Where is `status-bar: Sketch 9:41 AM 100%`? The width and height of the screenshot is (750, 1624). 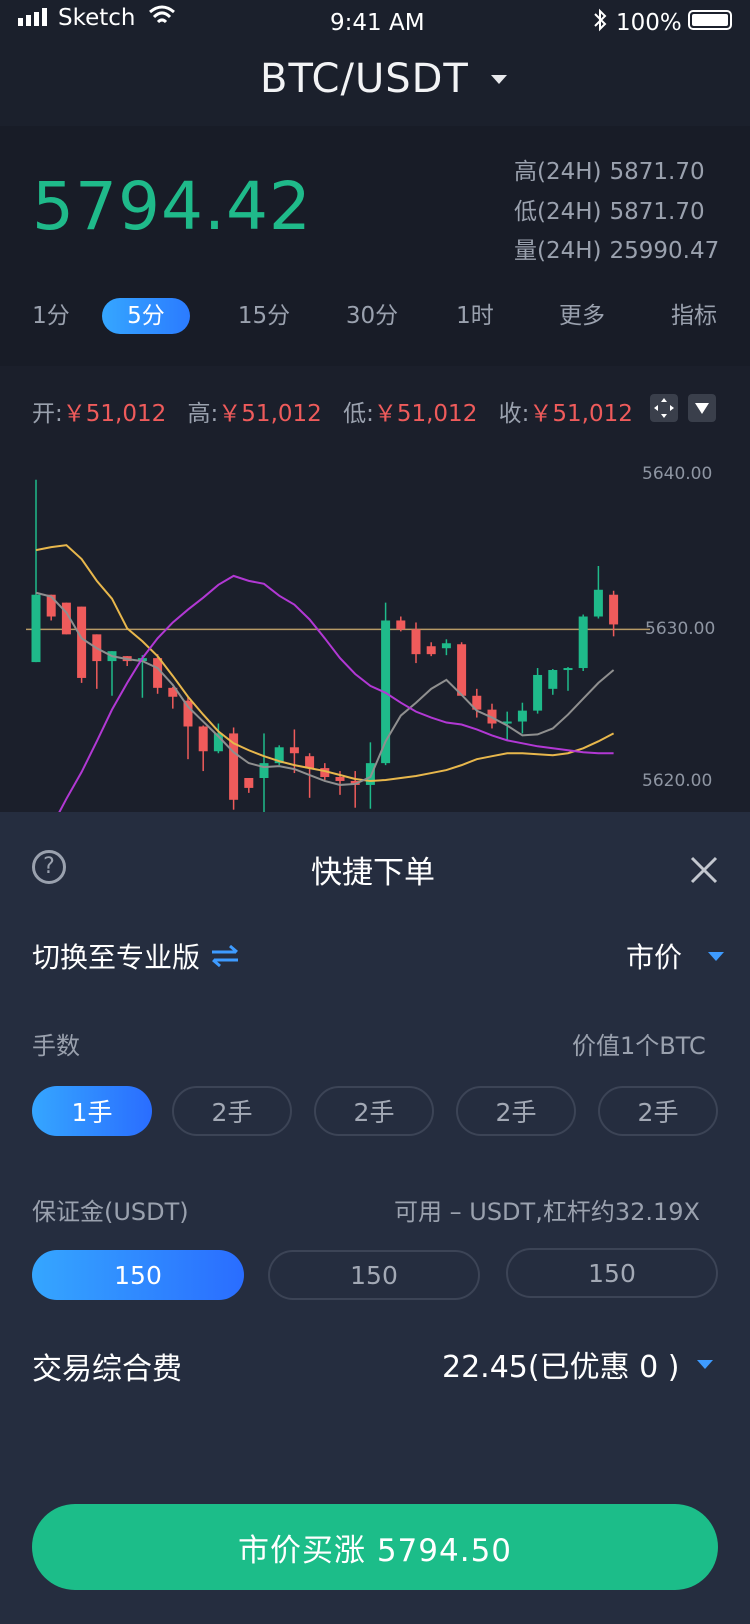 status-bar: Sketch 9:41 AM 100% is located at coordinates (375, 23).